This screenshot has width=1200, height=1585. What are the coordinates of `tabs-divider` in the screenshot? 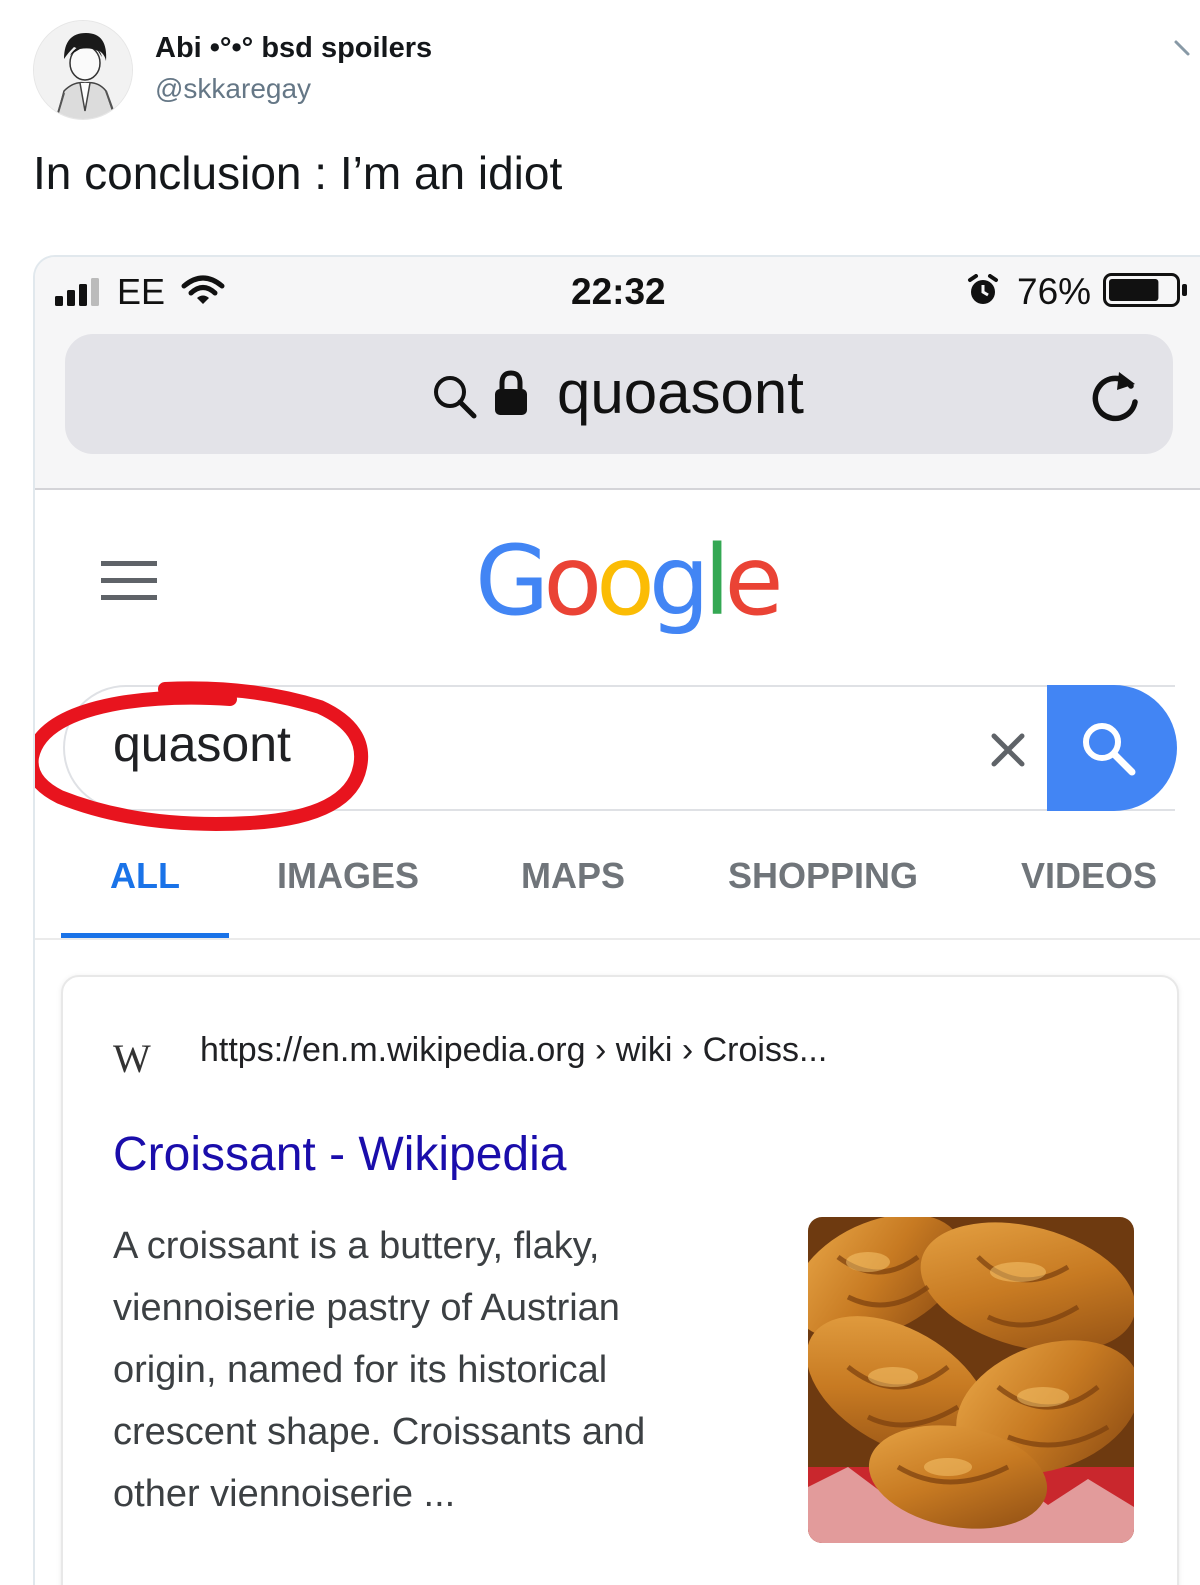 It's located at (617, 939).